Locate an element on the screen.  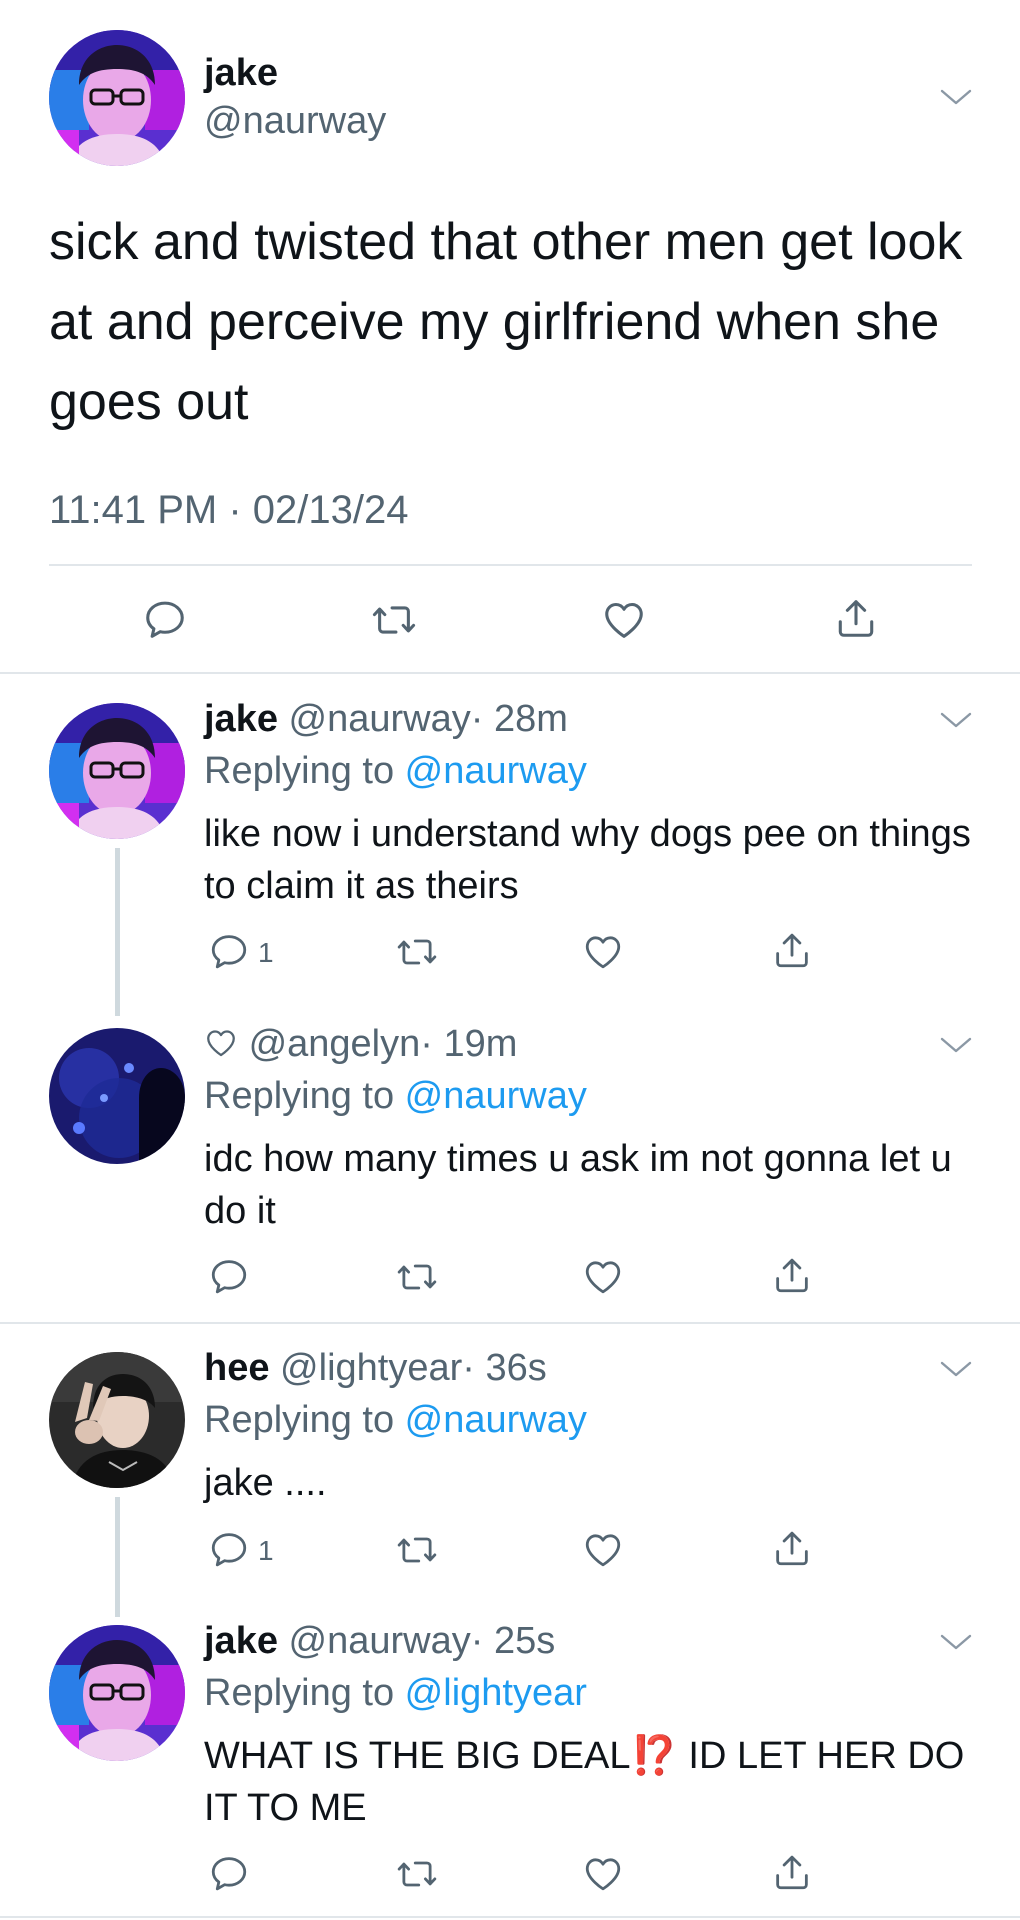
reply-header: @angelyn· 19m is located at coordinates (360, 1046).